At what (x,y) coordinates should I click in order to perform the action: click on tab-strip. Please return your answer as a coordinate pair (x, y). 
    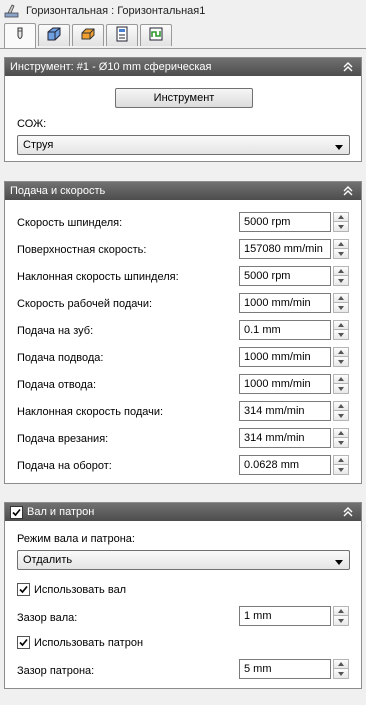
    Looking at the image, I should click on (89, 35).